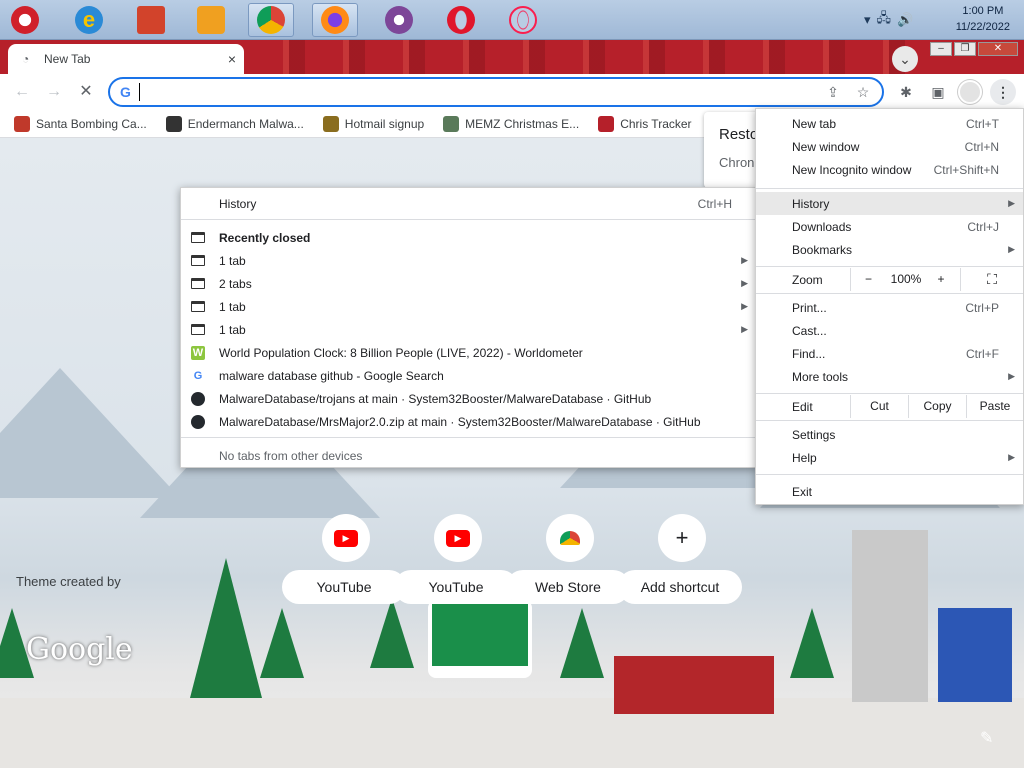 The width and height of the screenshot is (1024, 768). I want to click on loading-icon: ◔, so click(26, 59).